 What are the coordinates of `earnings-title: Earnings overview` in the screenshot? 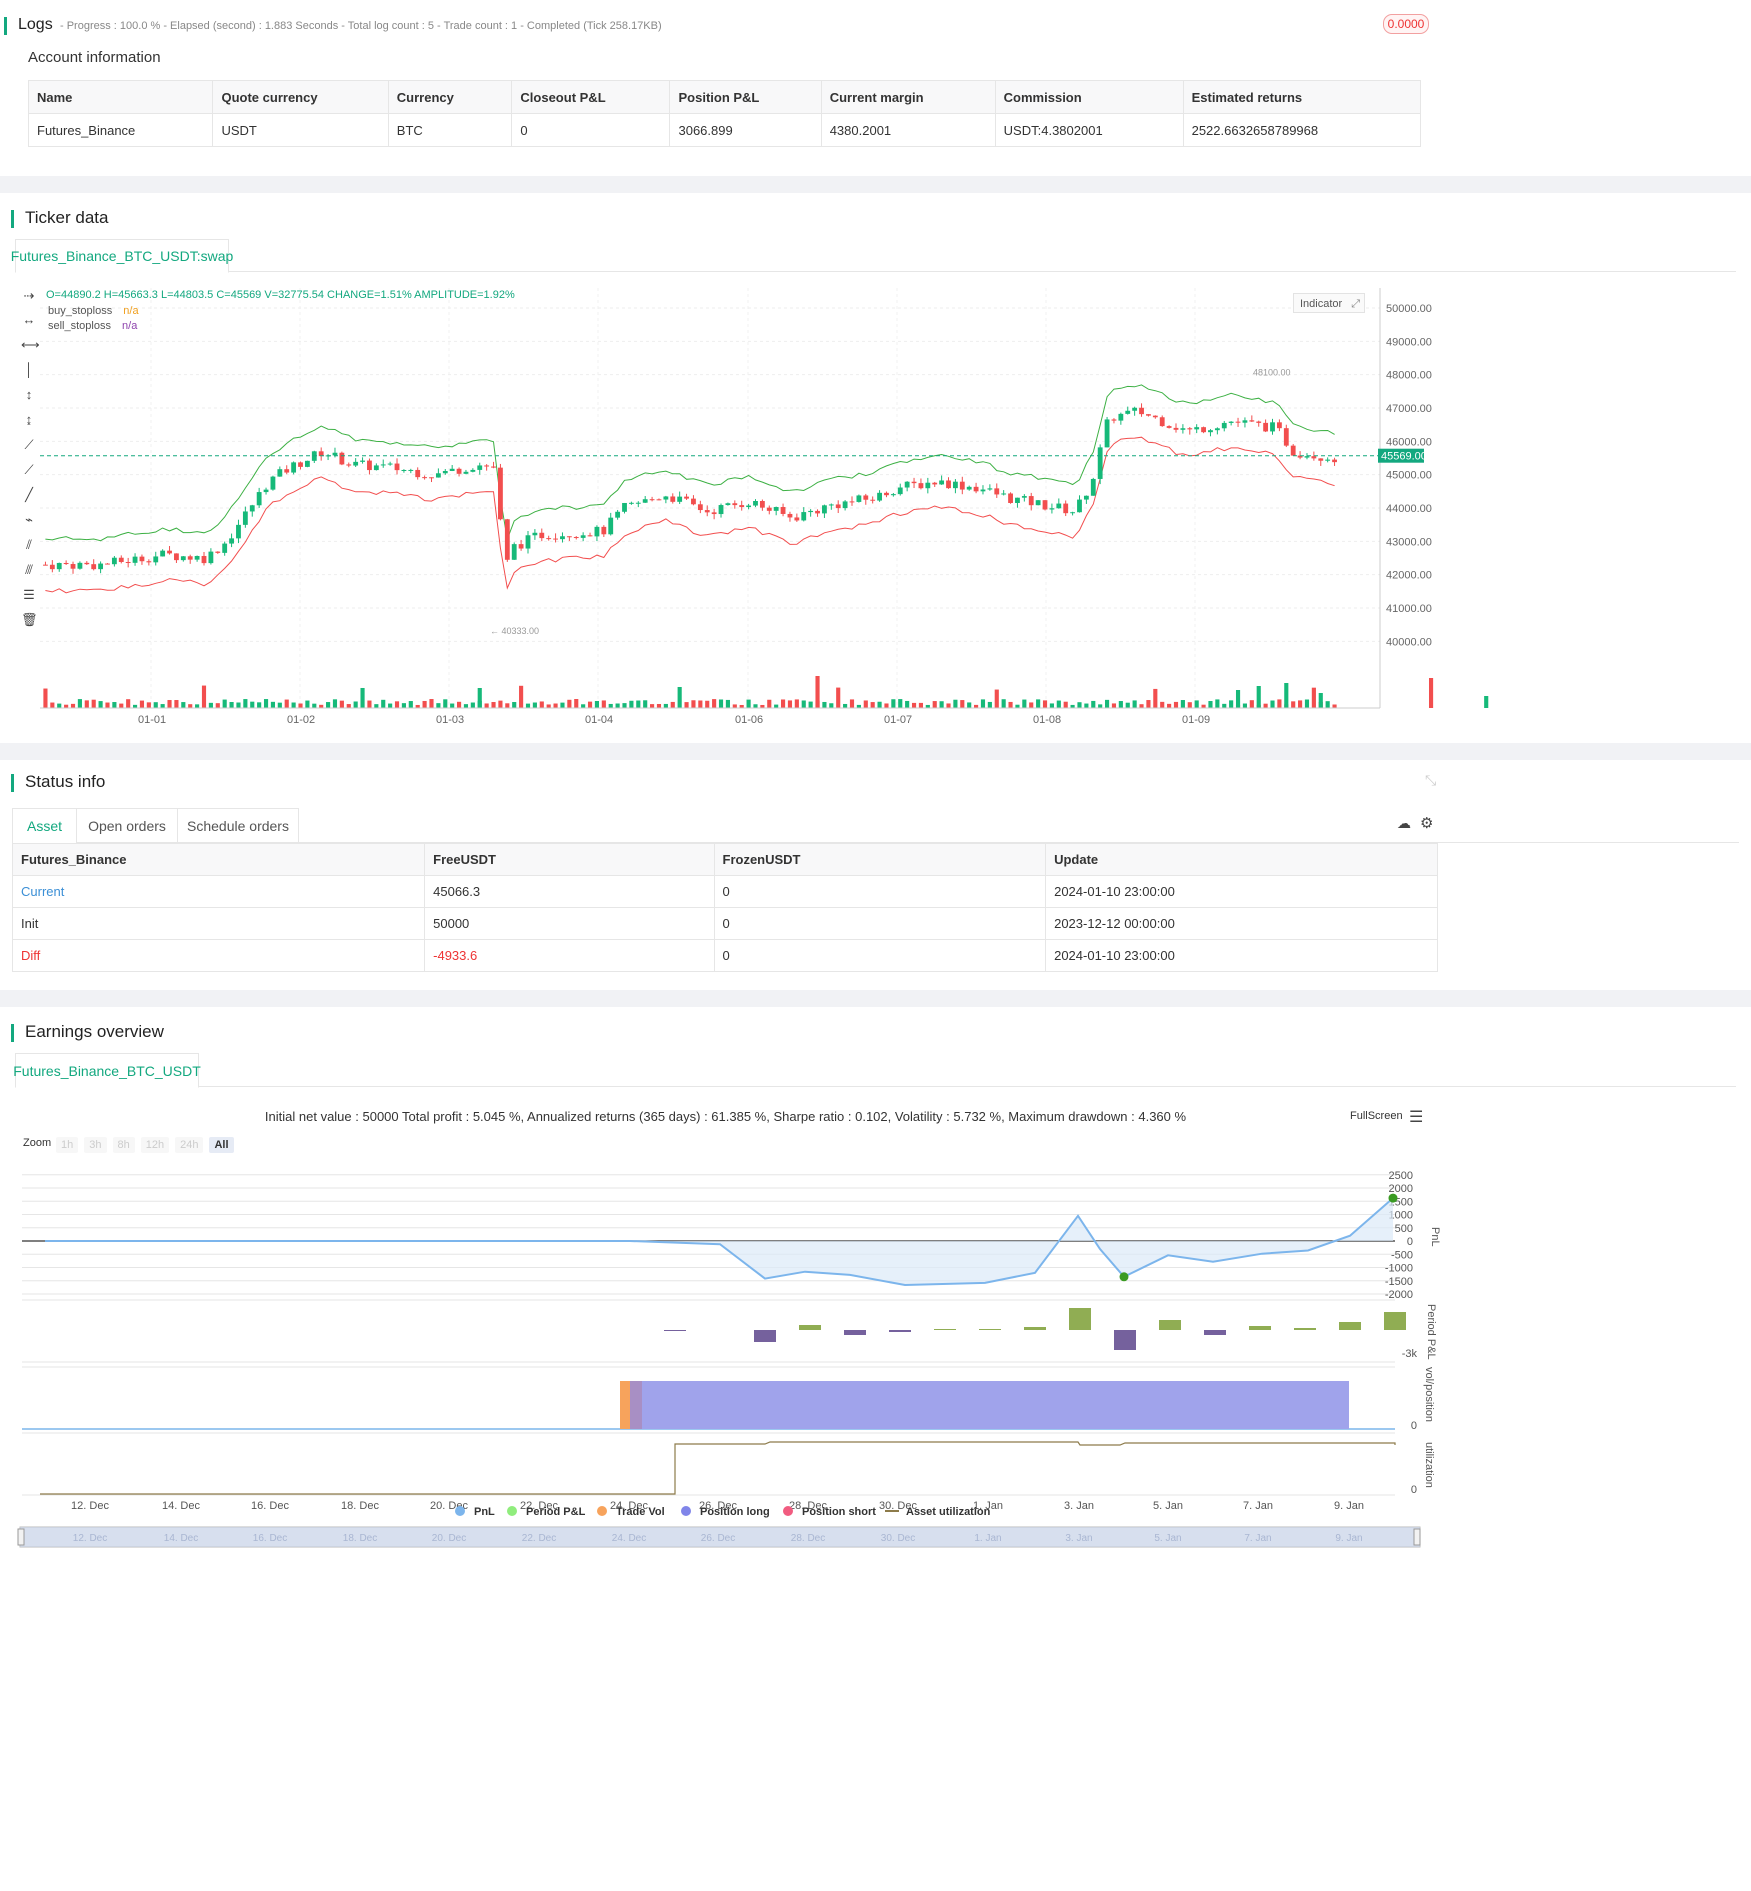 It's located at (87, 1032).